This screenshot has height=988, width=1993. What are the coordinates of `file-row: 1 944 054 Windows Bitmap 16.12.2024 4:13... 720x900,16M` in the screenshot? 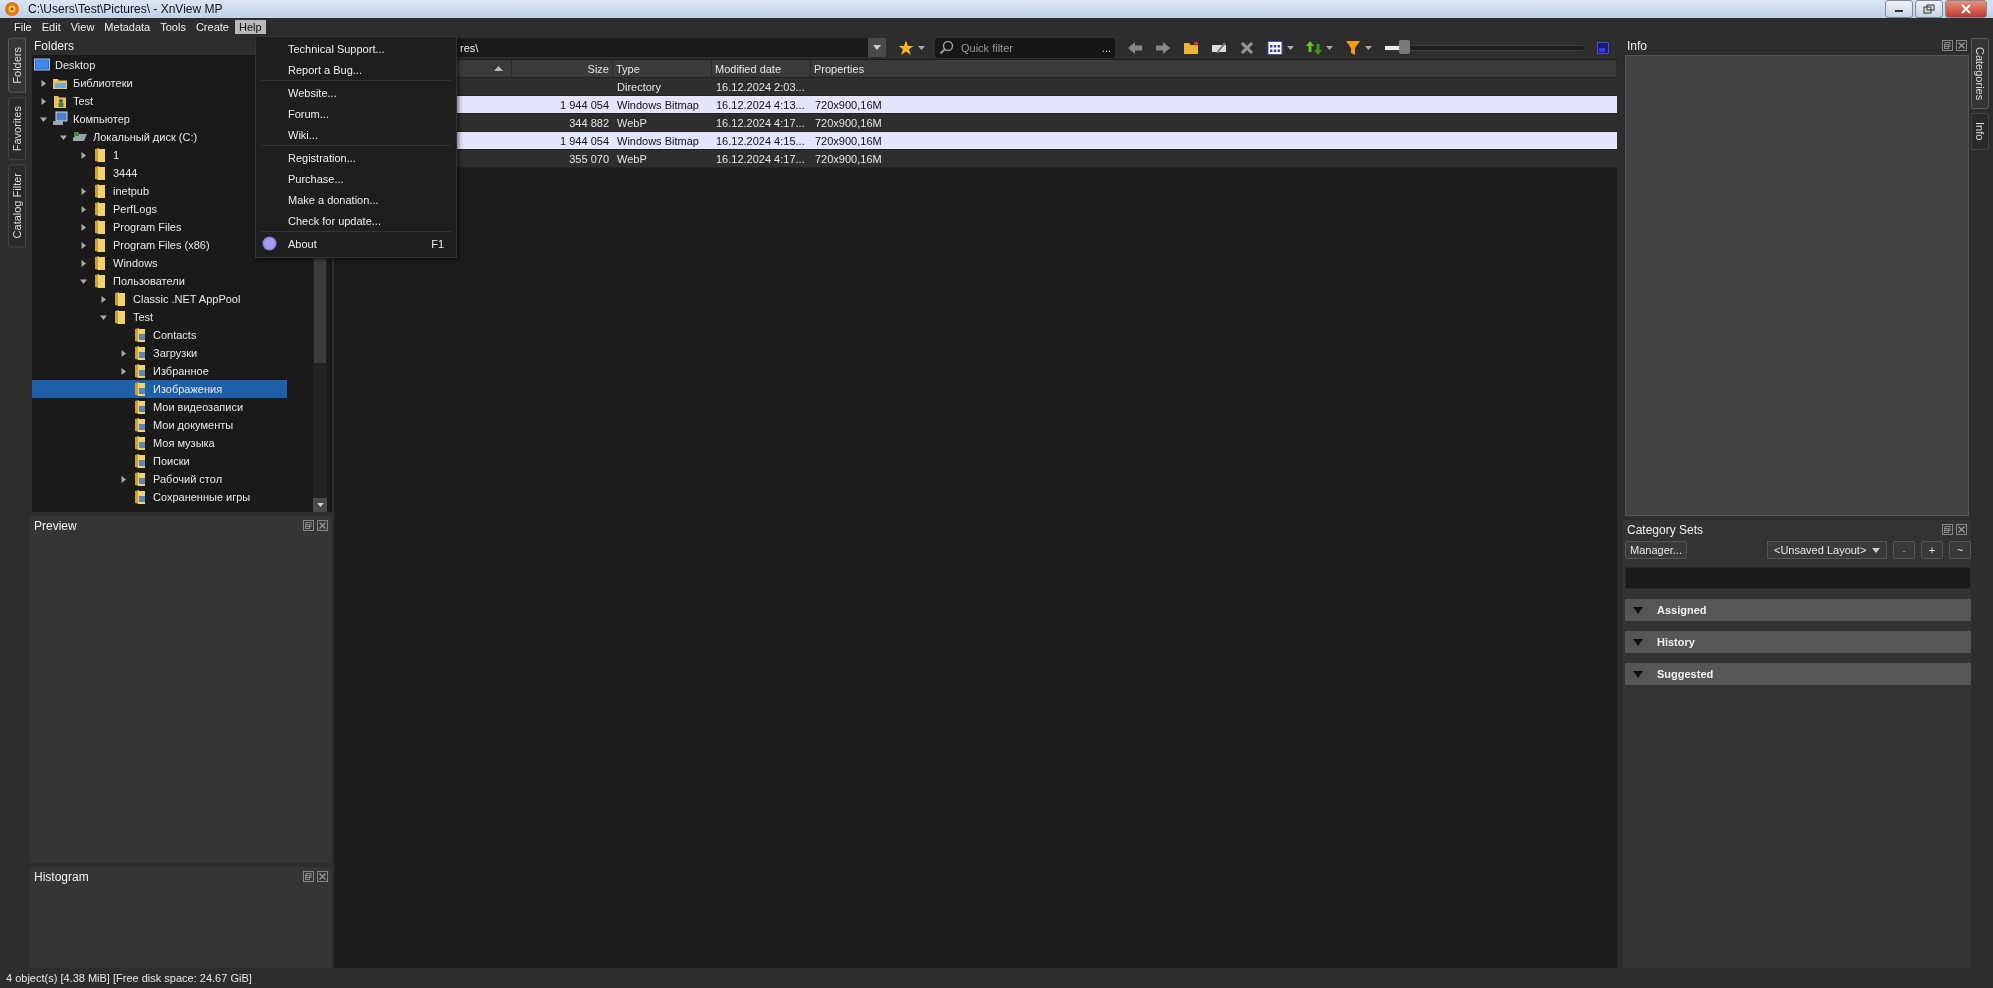 It's located at (1064, 105).